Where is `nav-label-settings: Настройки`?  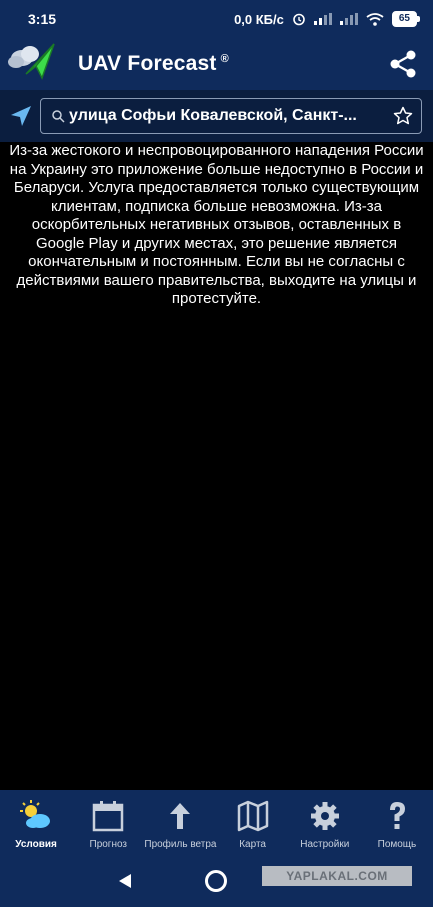
nav-label-settings: Настройки is located at coordinates (325, 844).